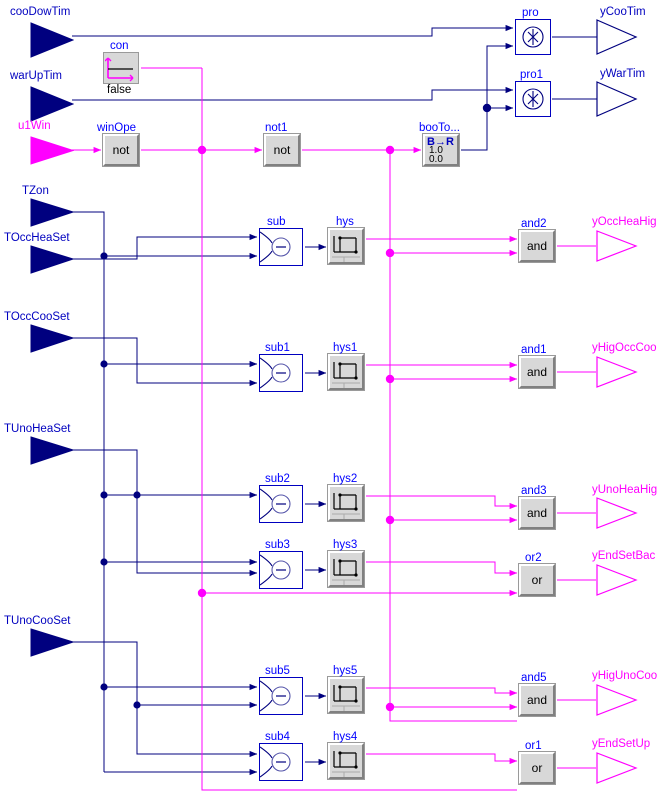  What do you see at coordinates (623, 74) in the screenshot?
I see `output-label-yWarTim: yWarTim` at bounding box center [623, 74].